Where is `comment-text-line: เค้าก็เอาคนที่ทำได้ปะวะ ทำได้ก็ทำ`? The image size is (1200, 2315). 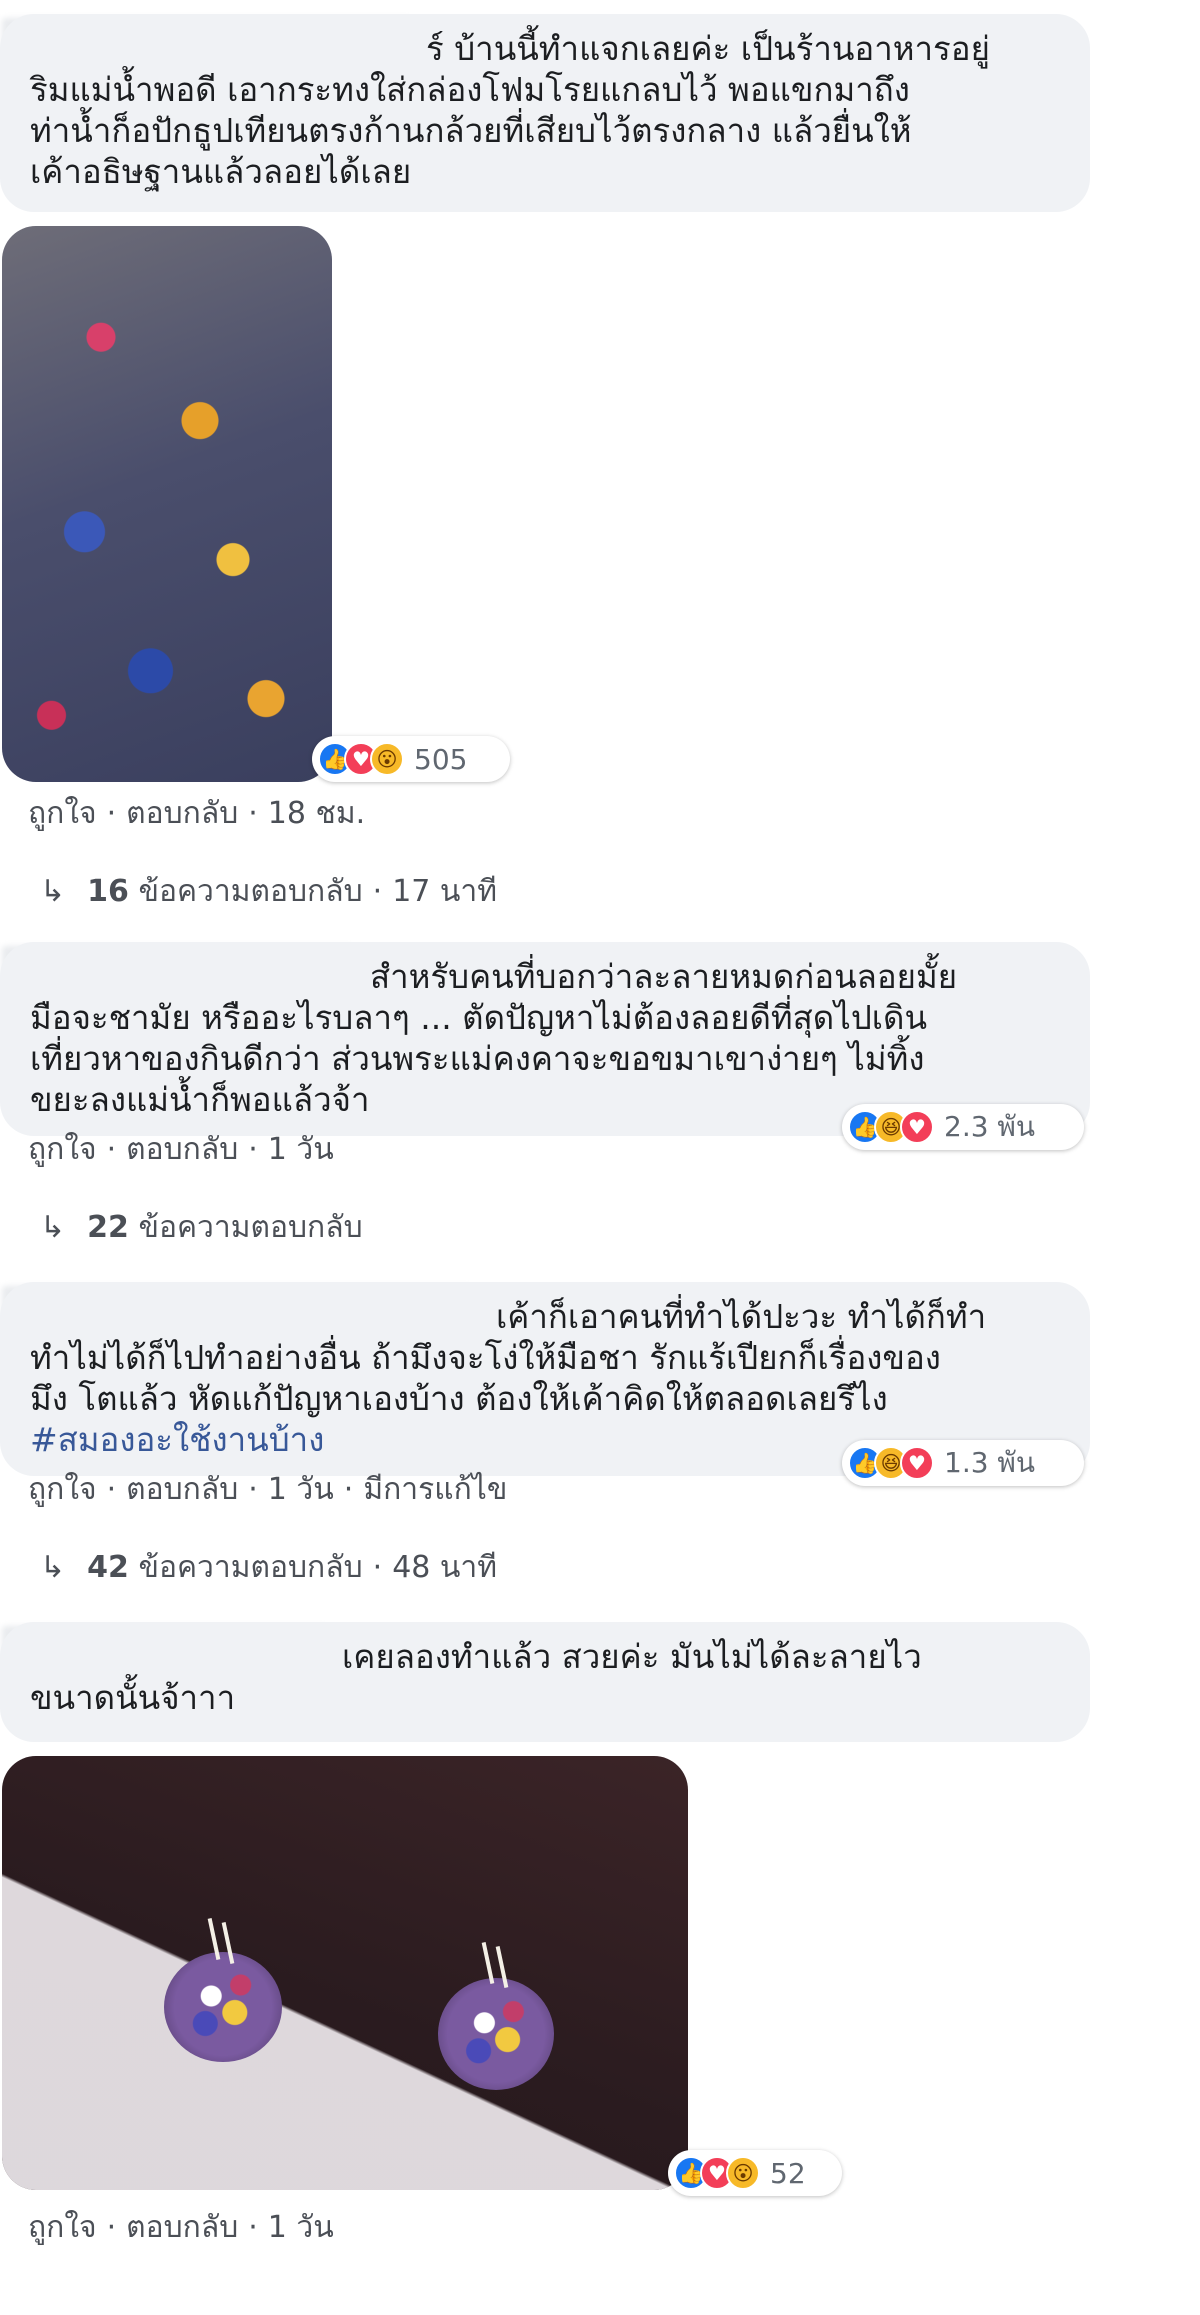 comment-text-line: เค้าก็เอาคนที่ทำได้ปะวะ ทำได้ก็ทำ is located at coordinates (741, 1316).